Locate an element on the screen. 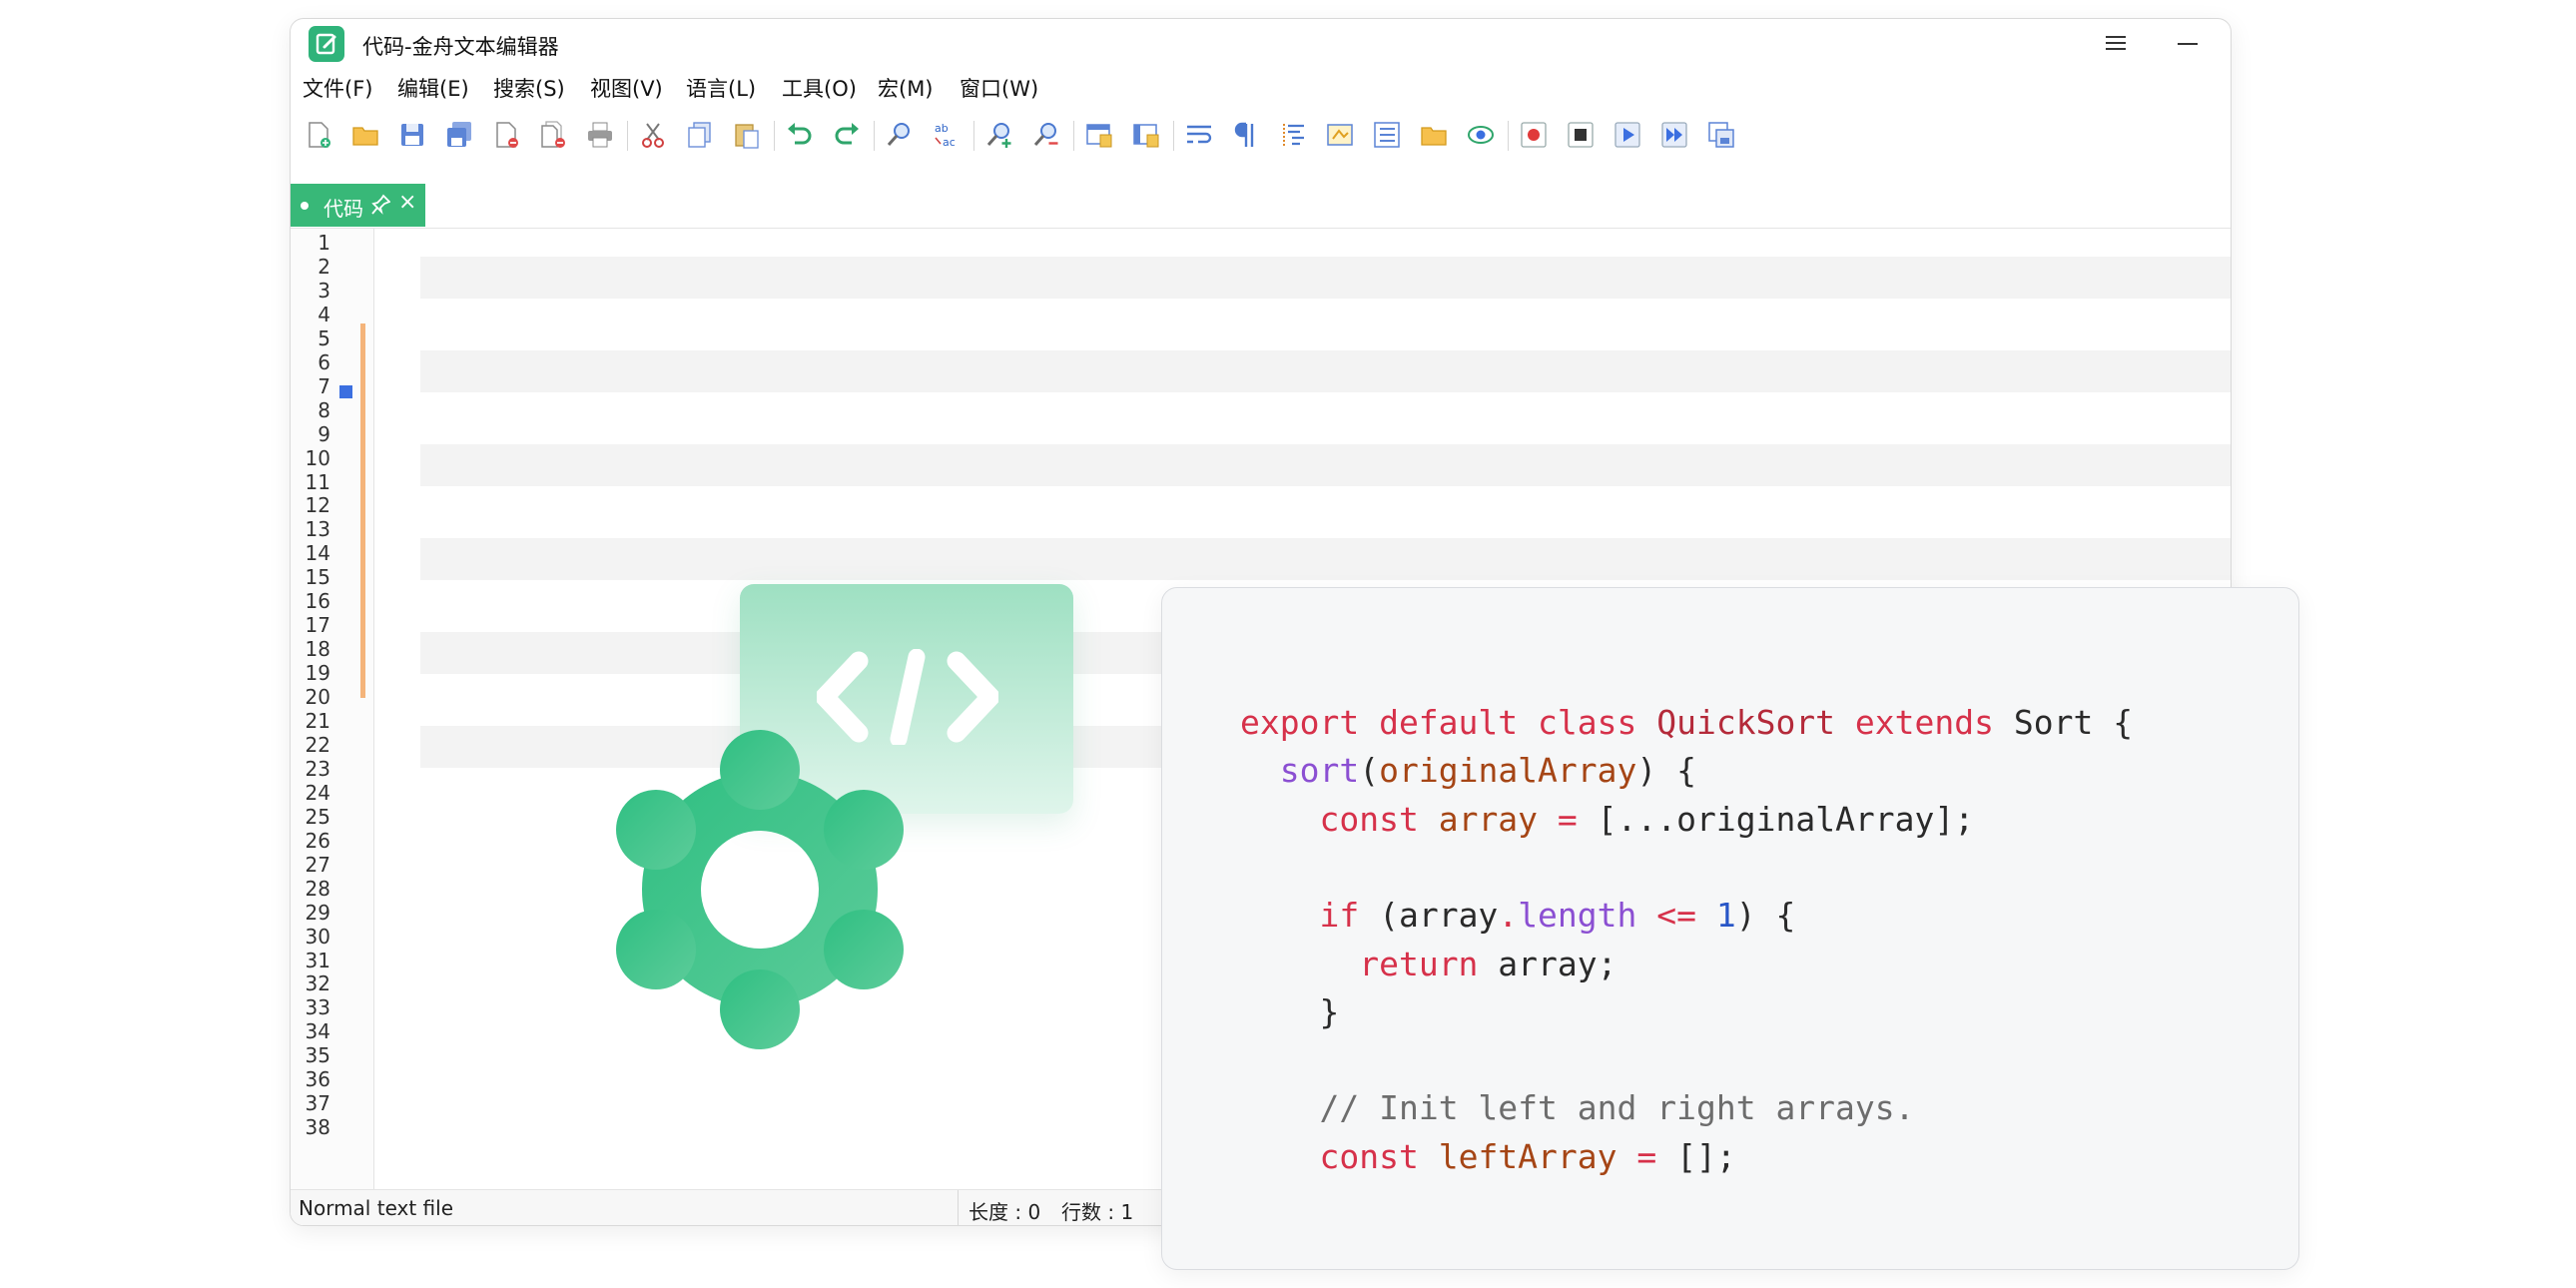 The image size is (2576, 1288). svg-text: ac is located at coordinates (950, 142).